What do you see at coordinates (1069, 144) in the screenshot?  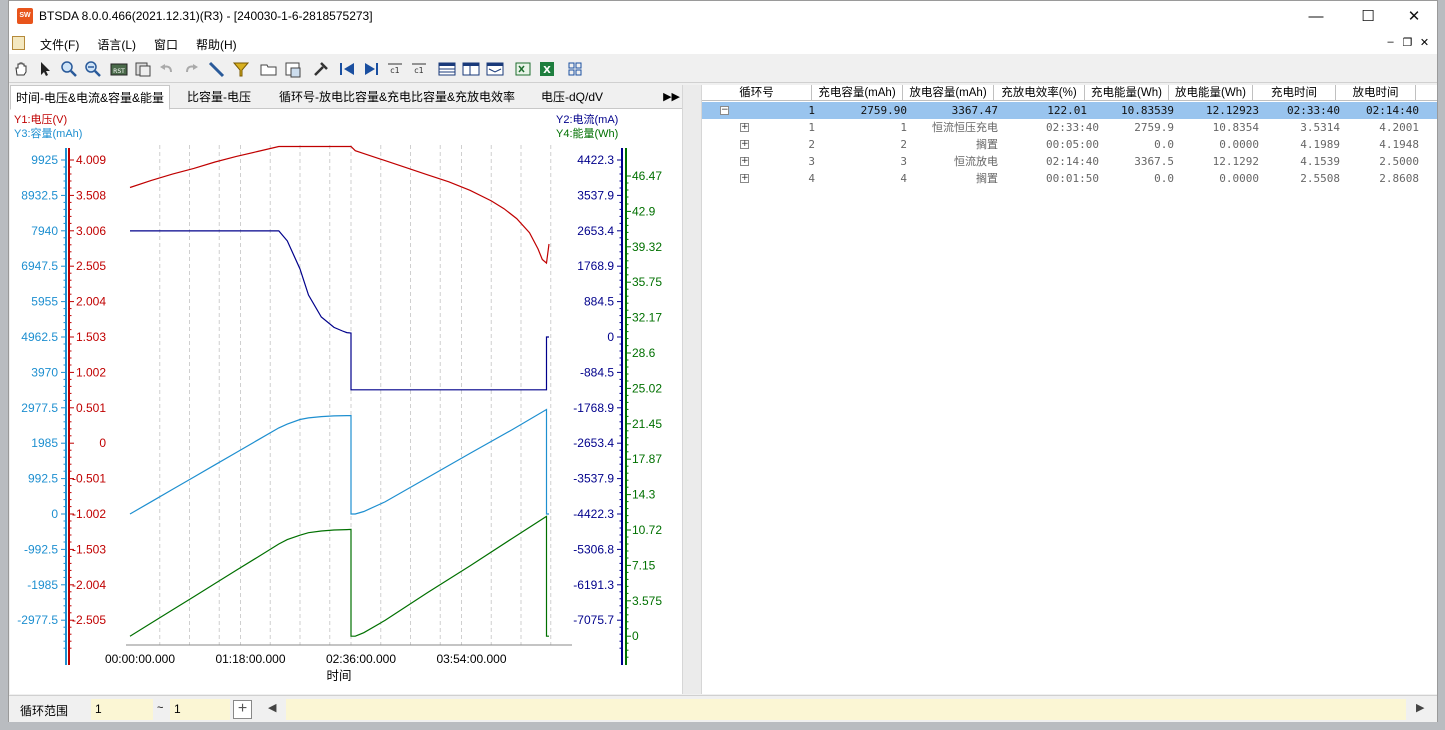 I see `table-row: +2 2 搁置 00:05:00 0.0 0.0000 4.1989 4.1948` at bounding box center [1069, 144].